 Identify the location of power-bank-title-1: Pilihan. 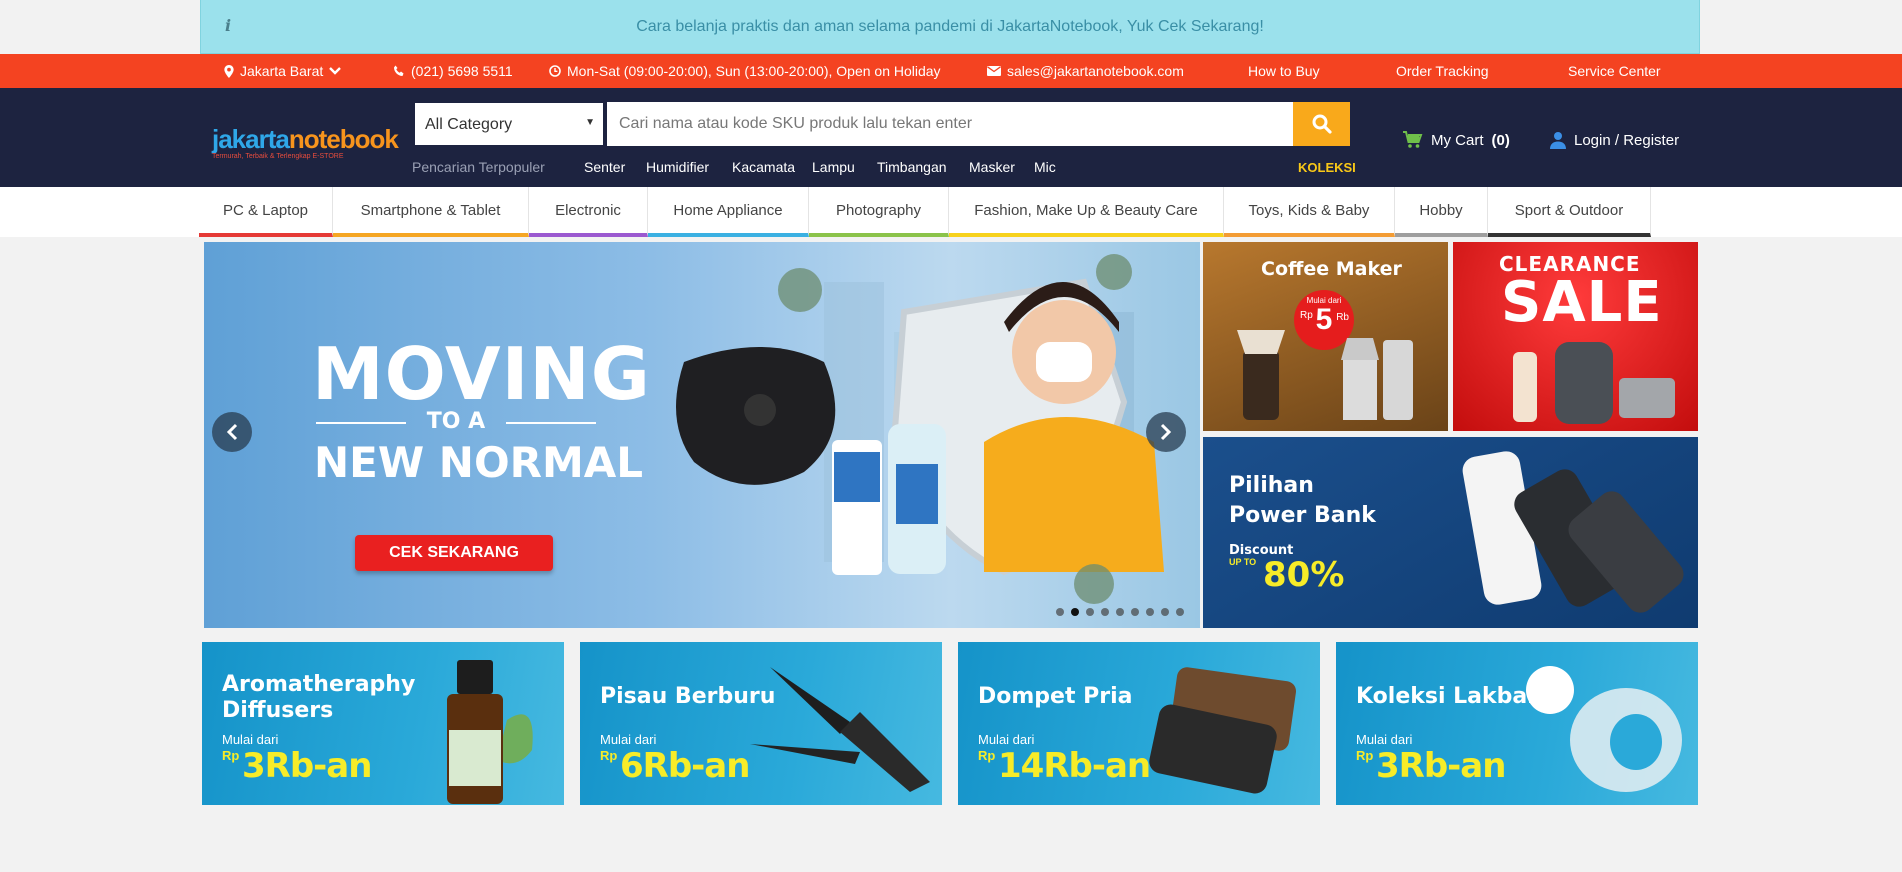
(1271, 485).